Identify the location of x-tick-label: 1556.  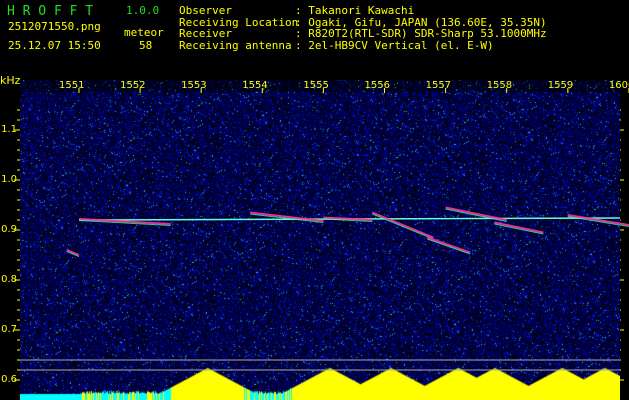
(377, 85).